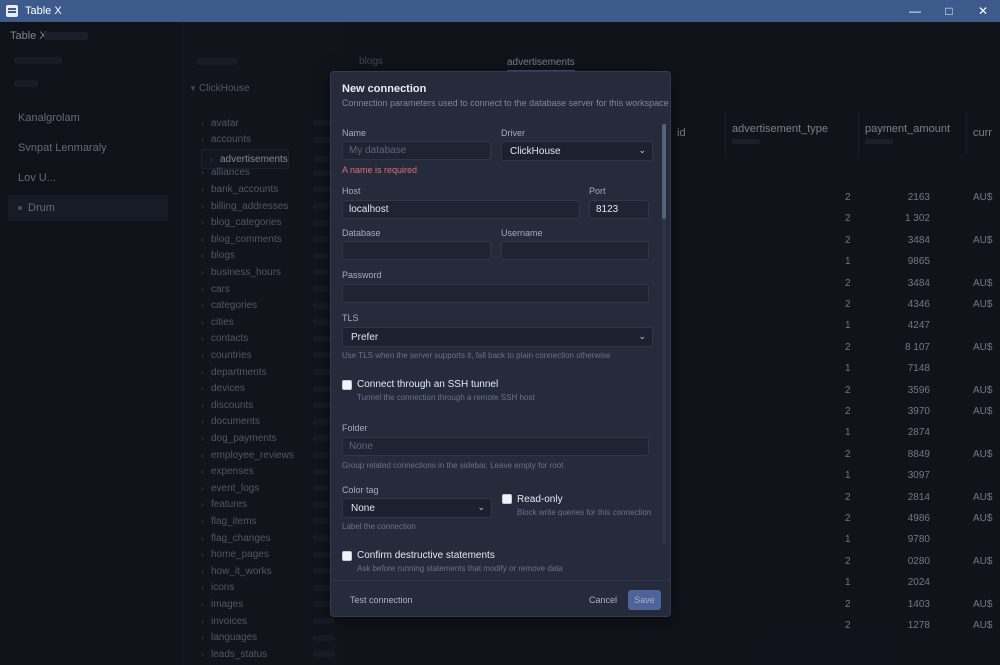  Describe the element at coordinates (369, 209) in the screenshot. I see `host-value: localhost` at that location.